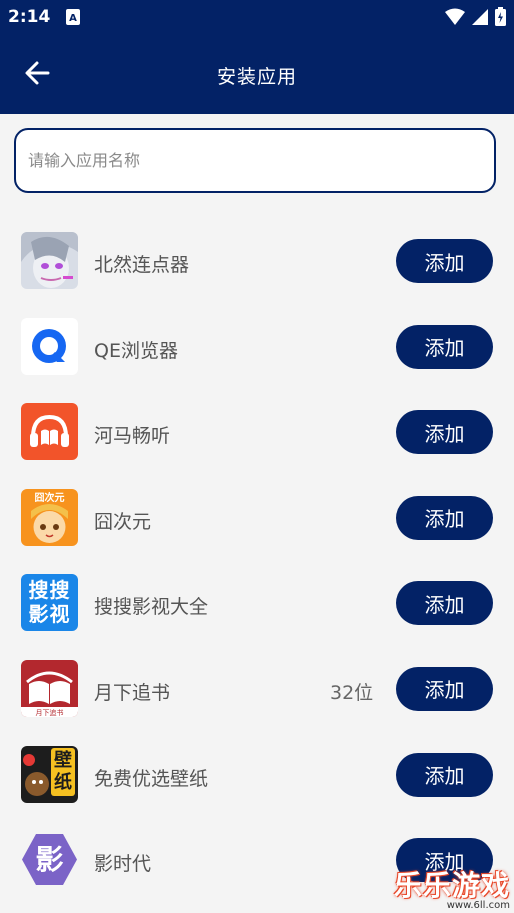 Image resolution: width=514 pixels, height=913 pixels. I want to click on sousou-icon: 搜搜影视, so click(49, 603).